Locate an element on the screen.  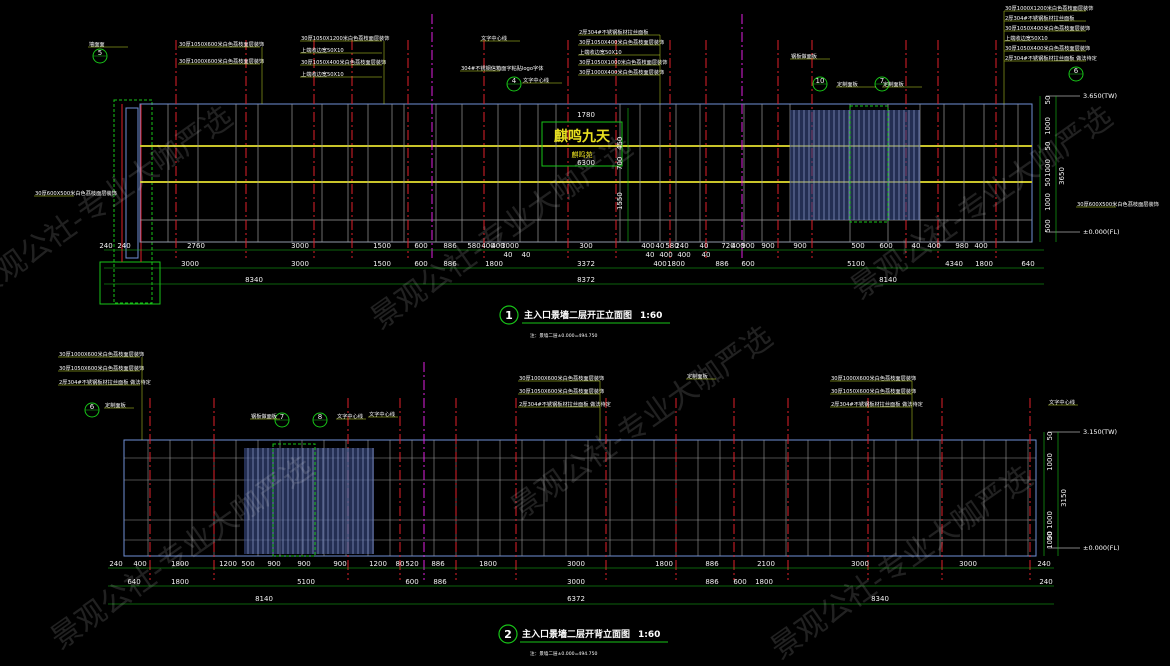
dim-row3: 6372 is located at coordinates (576, 599).